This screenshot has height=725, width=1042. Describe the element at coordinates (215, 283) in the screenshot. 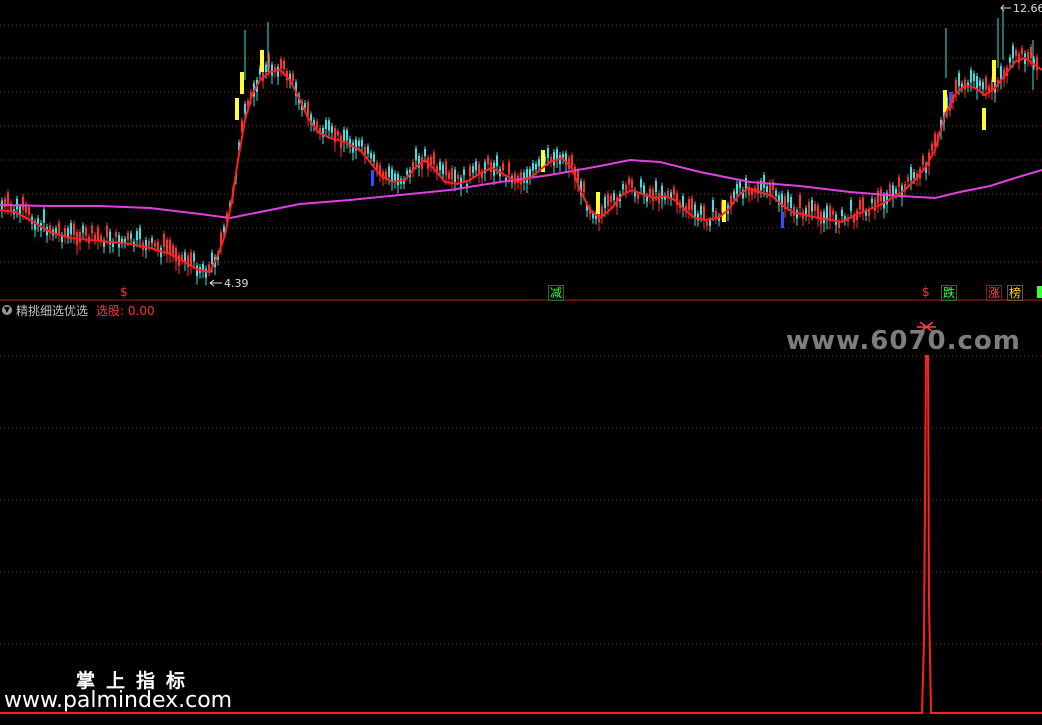

I see `low-price-arrow` at that location.